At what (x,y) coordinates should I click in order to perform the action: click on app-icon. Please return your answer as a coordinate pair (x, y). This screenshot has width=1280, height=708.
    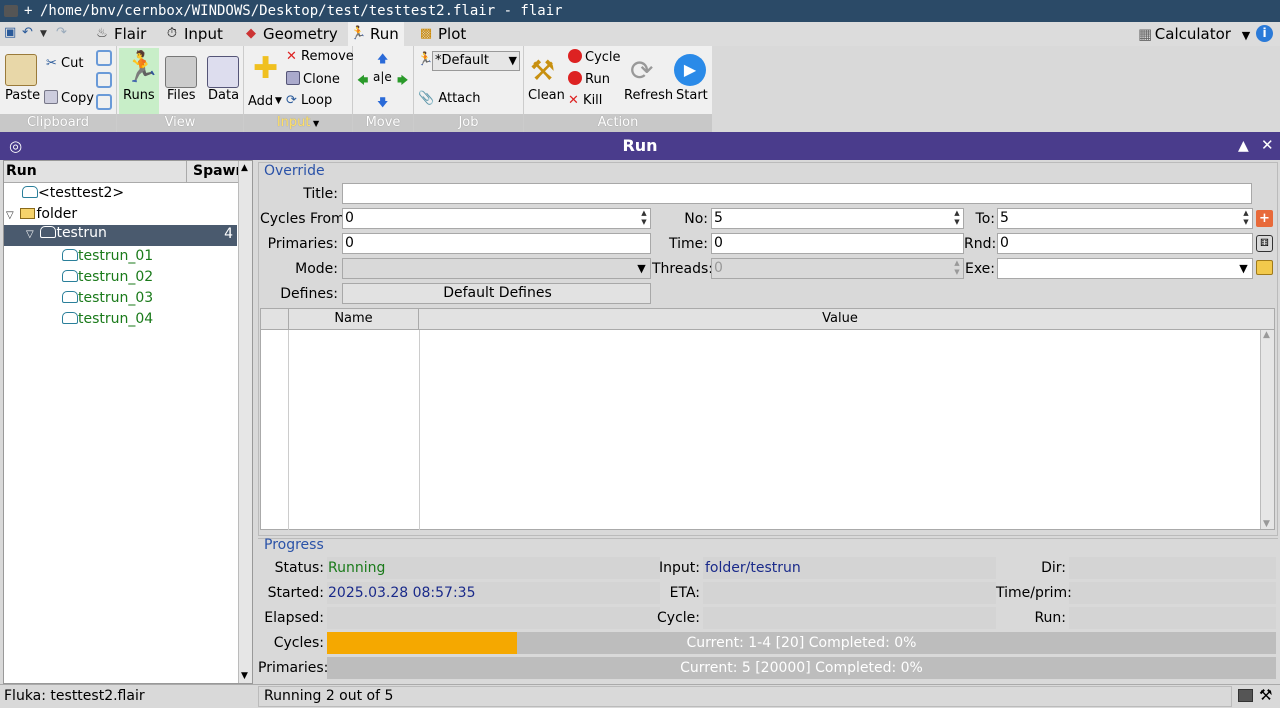
    Looking at the image, I should click on (11, 11).